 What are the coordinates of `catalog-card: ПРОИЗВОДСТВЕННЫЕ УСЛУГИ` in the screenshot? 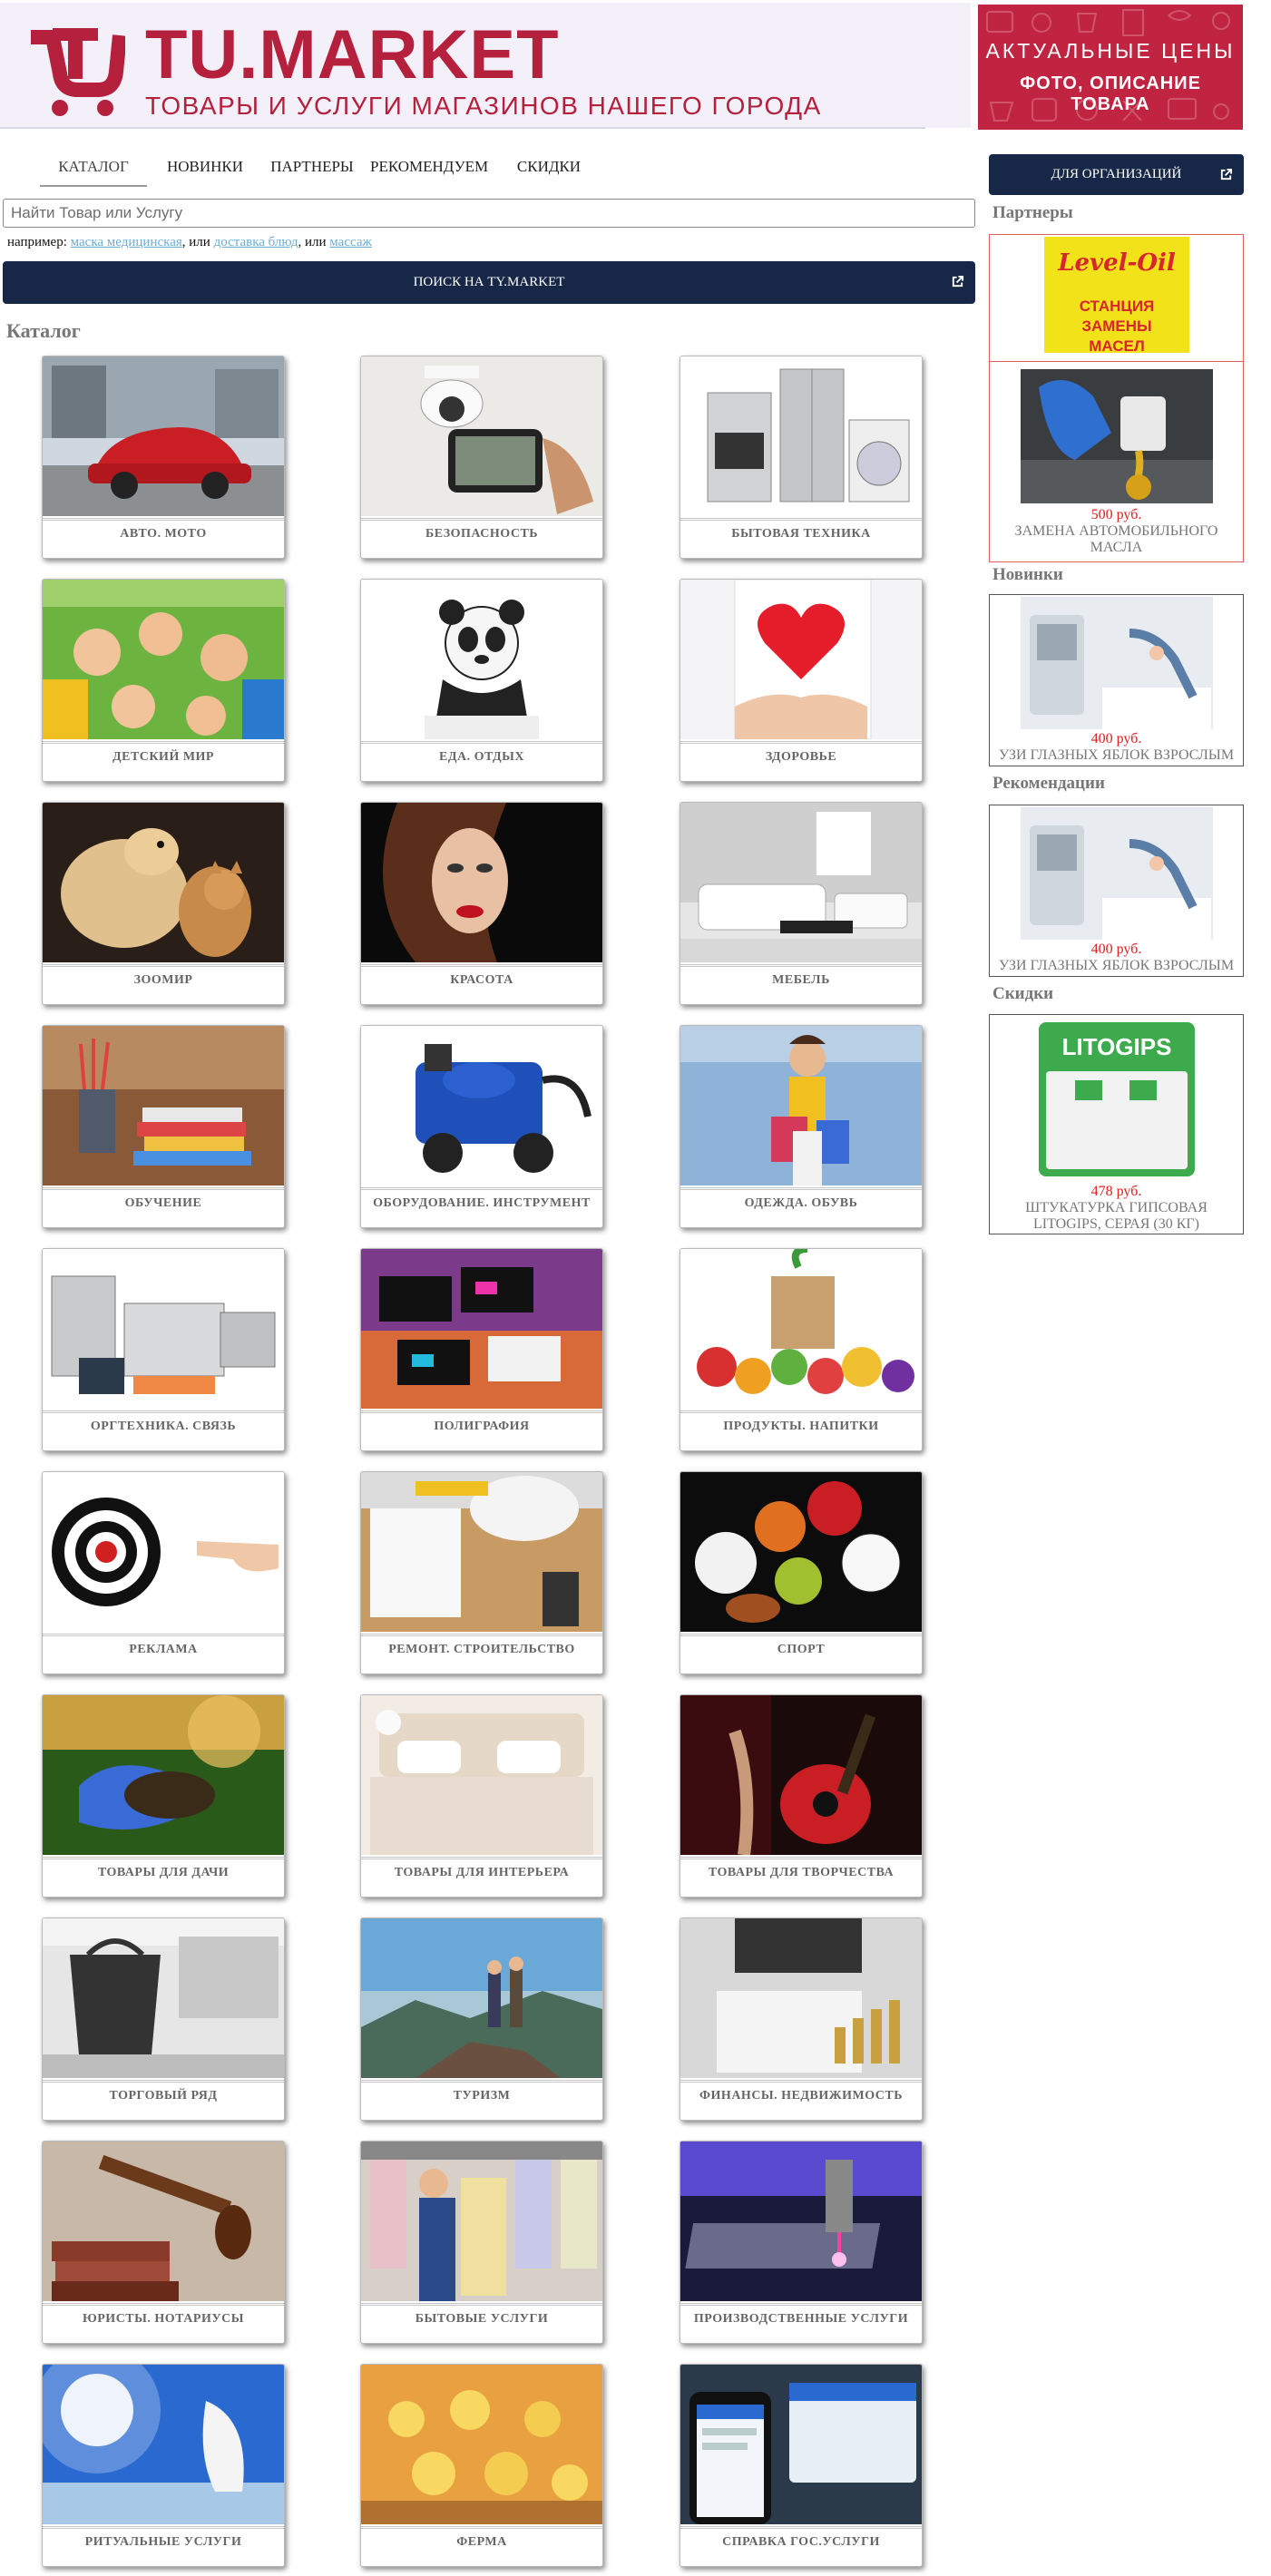 It's located at (801, 2242).